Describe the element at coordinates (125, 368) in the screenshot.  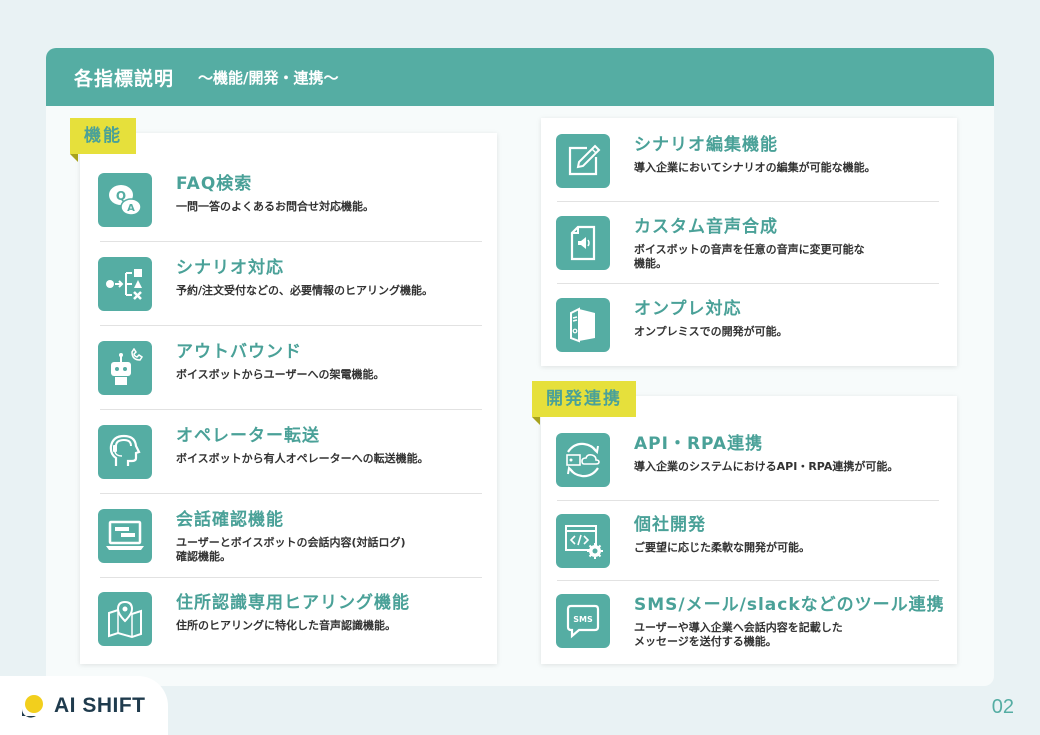
I see `robot-phone-icon` at that location.